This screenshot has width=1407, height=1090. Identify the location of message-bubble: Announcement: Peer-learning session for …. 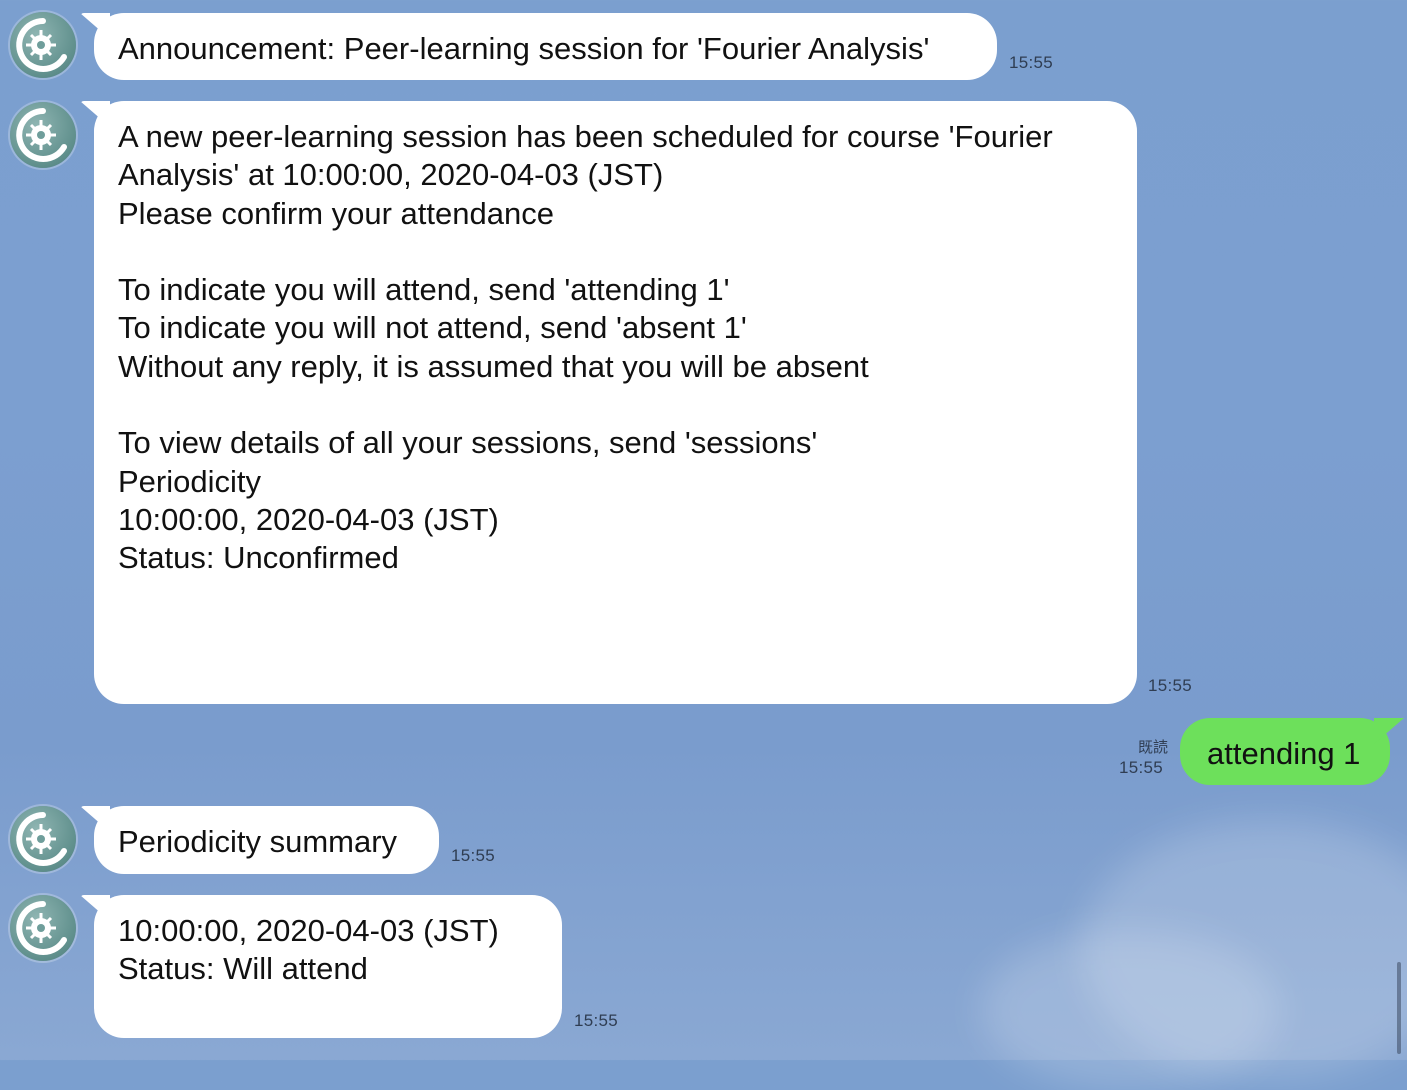
(545, 46).